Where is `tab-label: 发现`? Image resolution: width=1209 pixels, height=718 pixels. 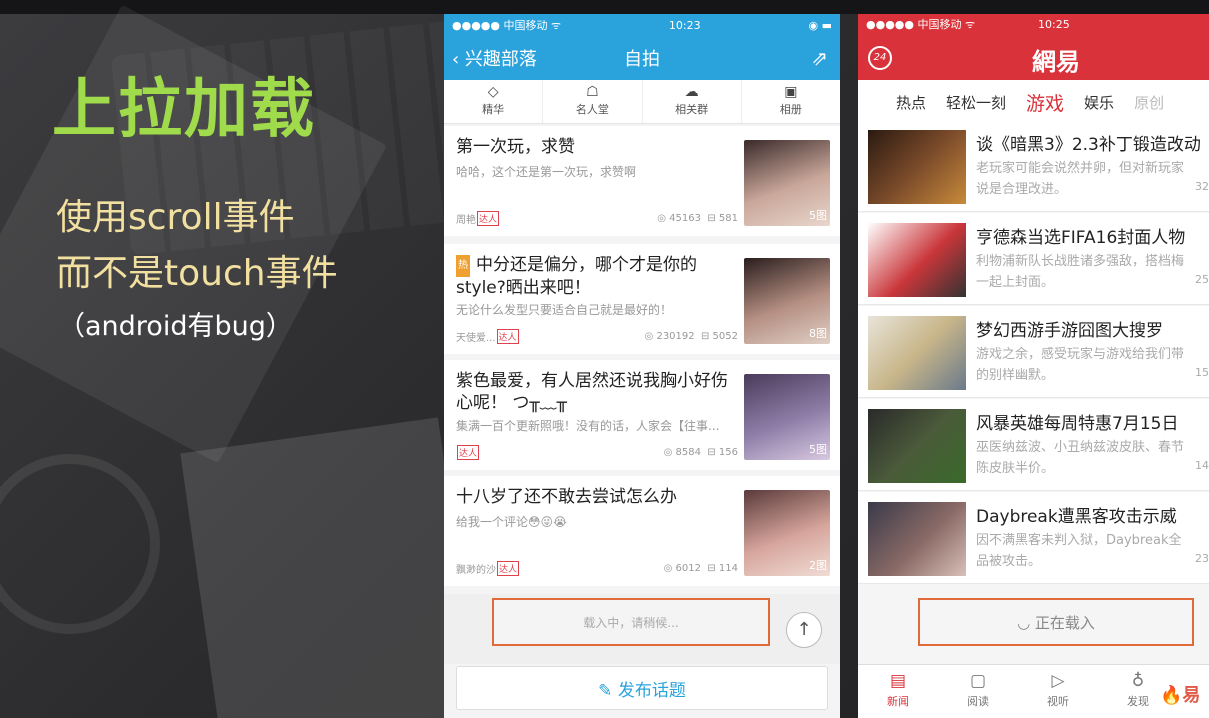
tab-label: 发现 is located at coordinates (1138, 701).